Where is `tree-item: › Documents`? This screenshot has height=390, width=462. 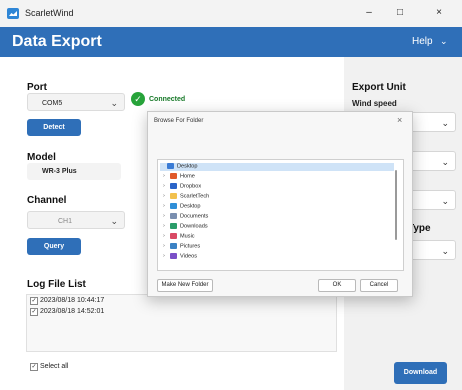 tree-item: › Documents is located at coordinates (278, 217).